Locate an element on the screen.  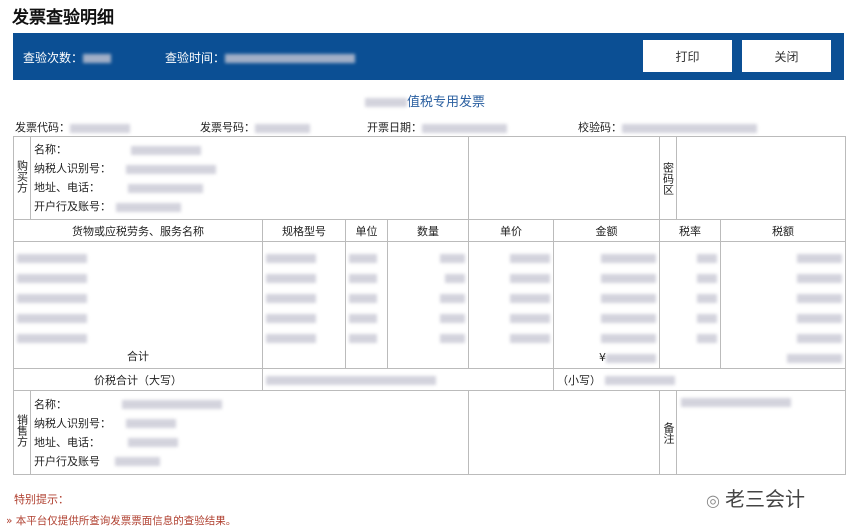
buyer-name: 名称： is located at coordinates (249, 149).